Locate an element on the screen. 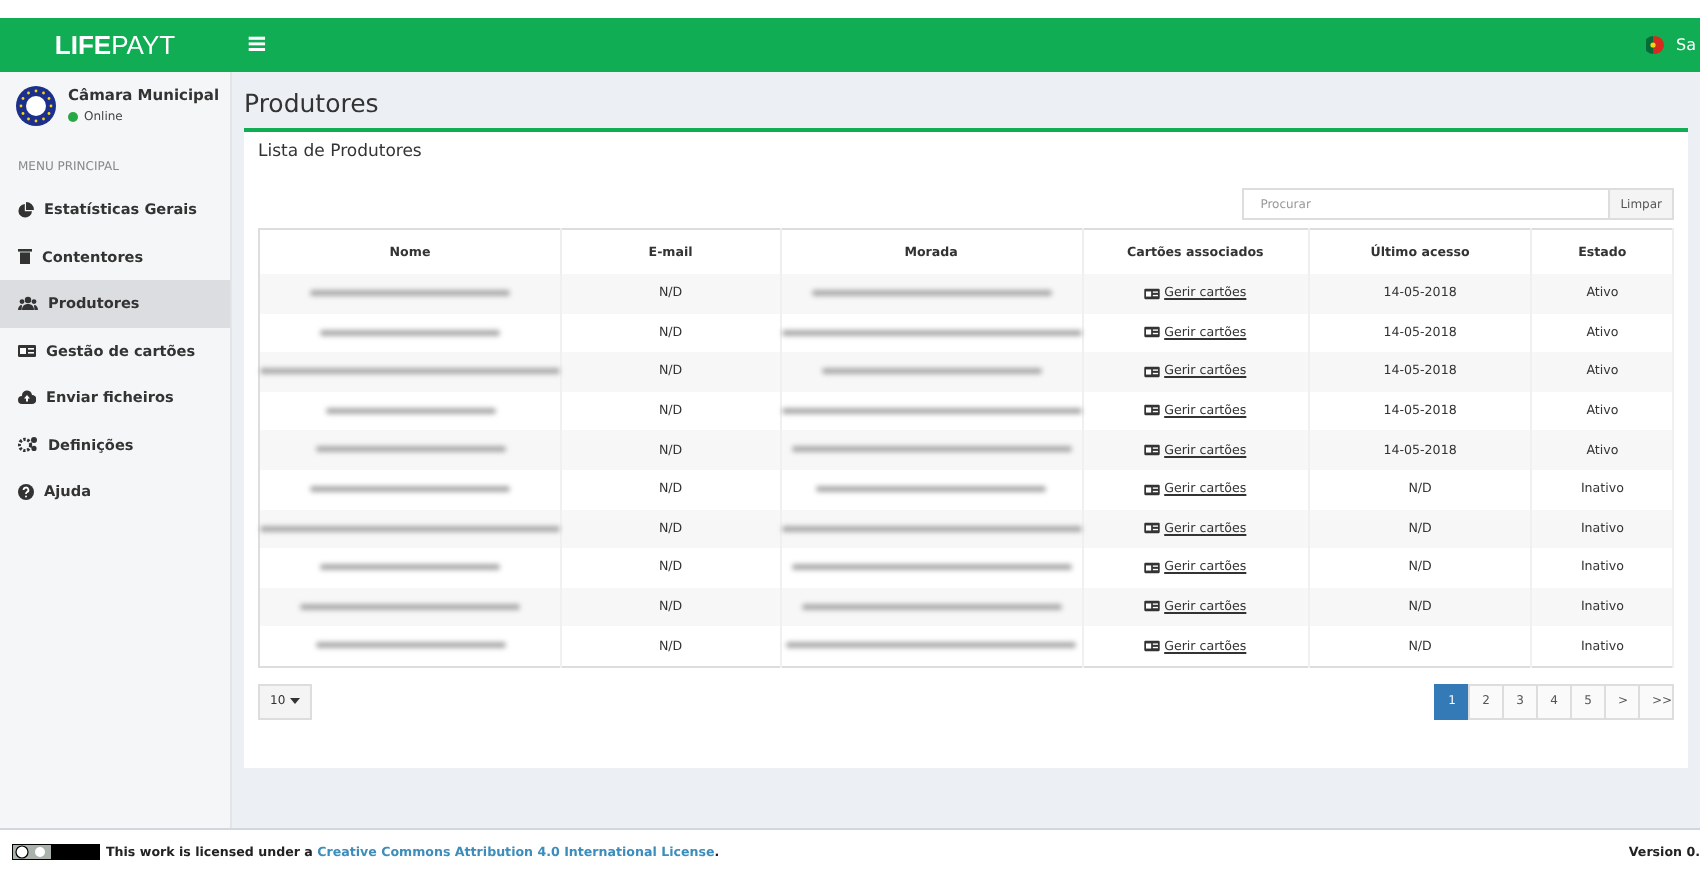 This screenshot has width=1700, height=874. page-title: Produtores is located at coordinates (311, 103).